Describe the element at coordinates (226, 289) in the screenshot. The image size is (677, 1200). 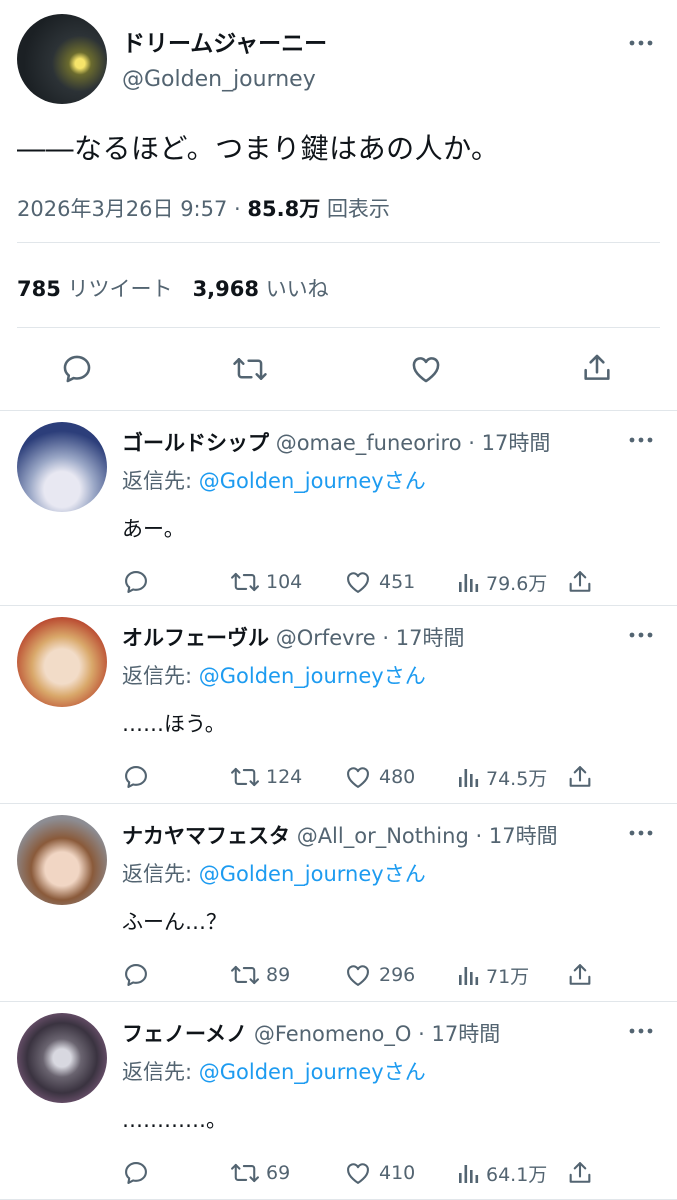
I see `likes-count: 3,968` at that location.